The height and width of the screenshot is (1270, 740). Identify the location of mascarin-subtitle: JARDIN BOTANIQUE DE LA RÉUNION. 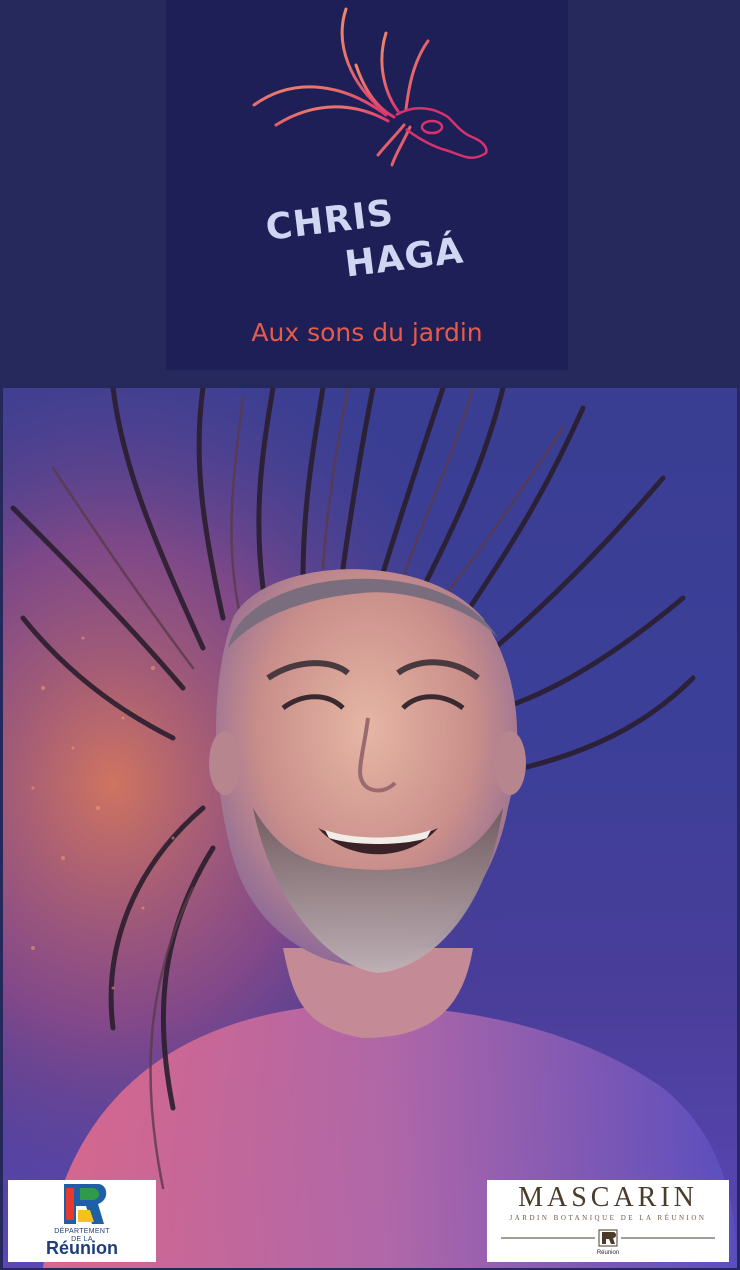
(608, 1218).